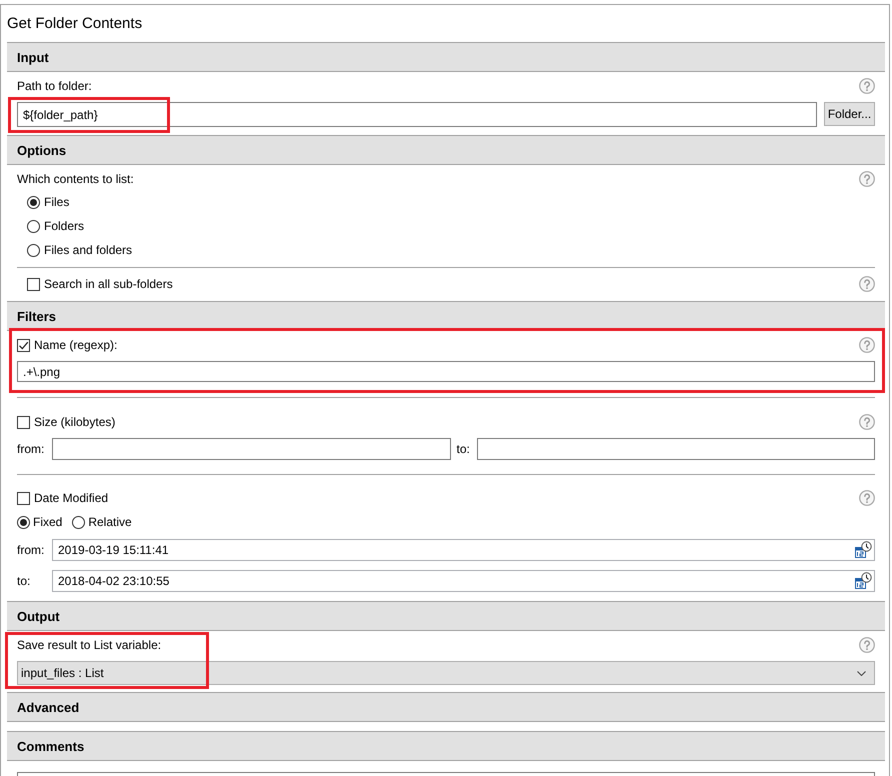 This screenshot has height=776, width=892. What do you see at coordinates (108, 284) in the screenshot?
I see `checkbox-label: Search in all sub-folders` at bounding box center [108, 284].